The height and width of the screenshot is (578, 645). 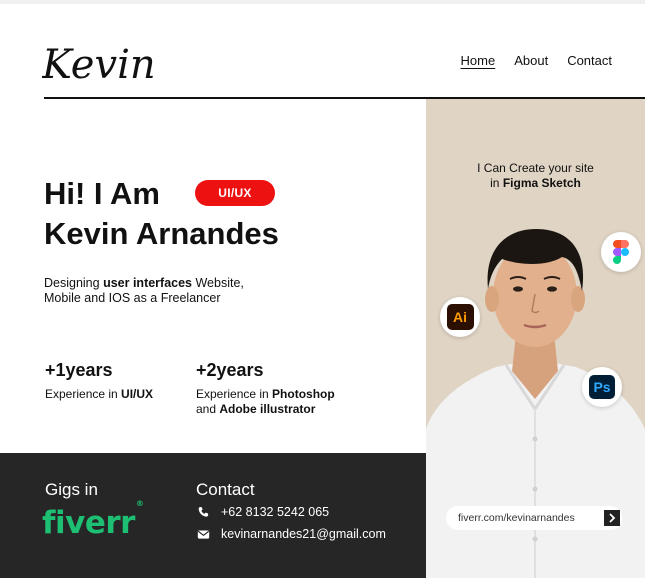 I want to click on photoshop-logo: Ps, so click(x=602, y=387).